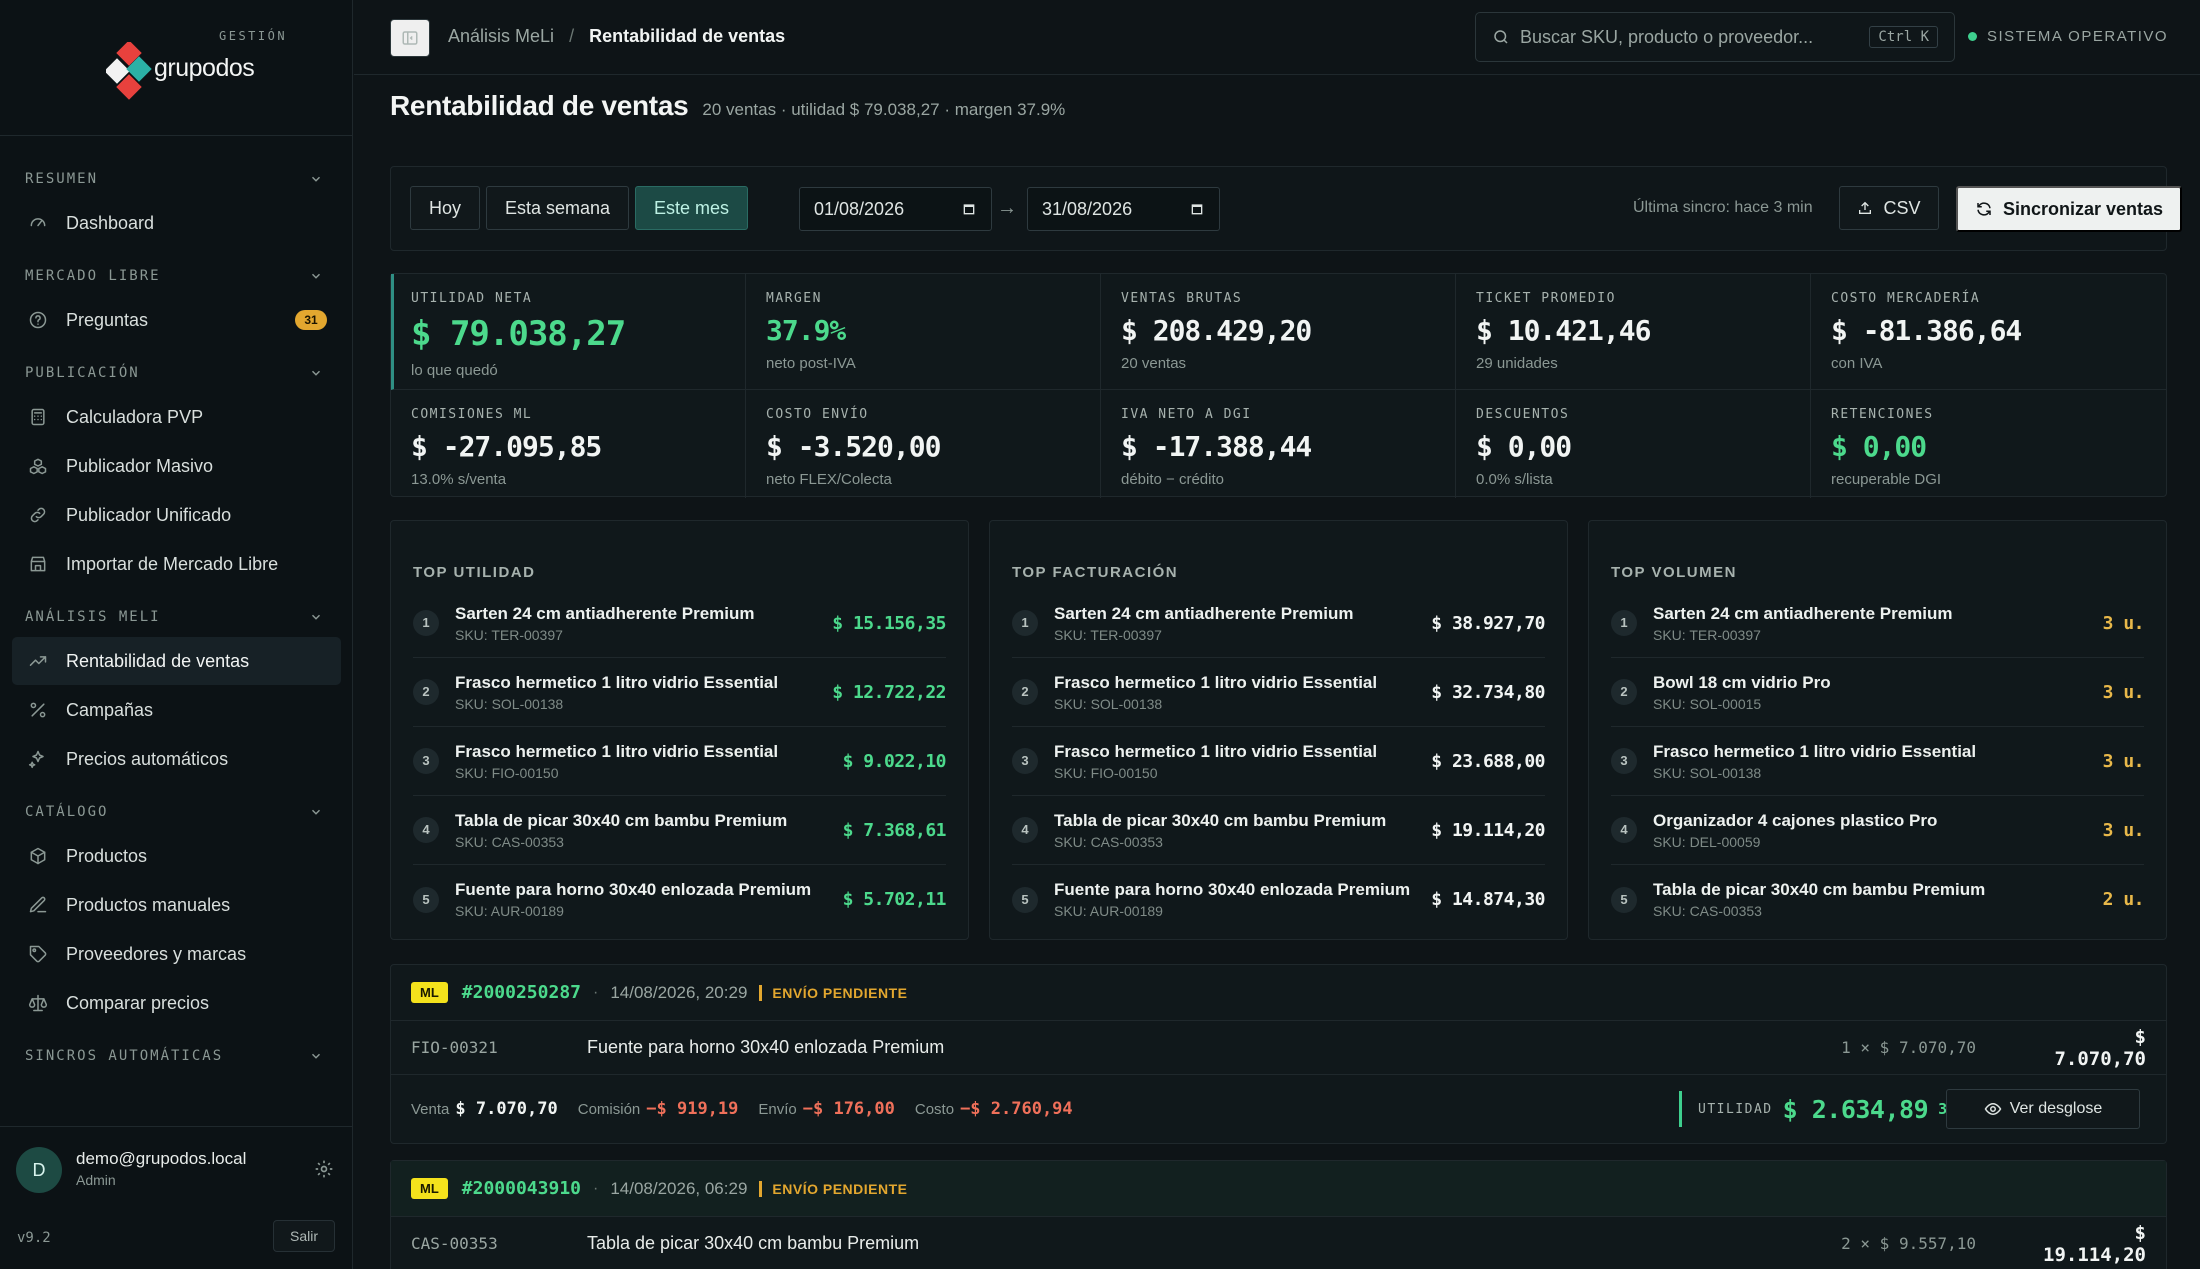  I want to click on user-card: D demo@grupodos.local Admin, so click(176, 1167).